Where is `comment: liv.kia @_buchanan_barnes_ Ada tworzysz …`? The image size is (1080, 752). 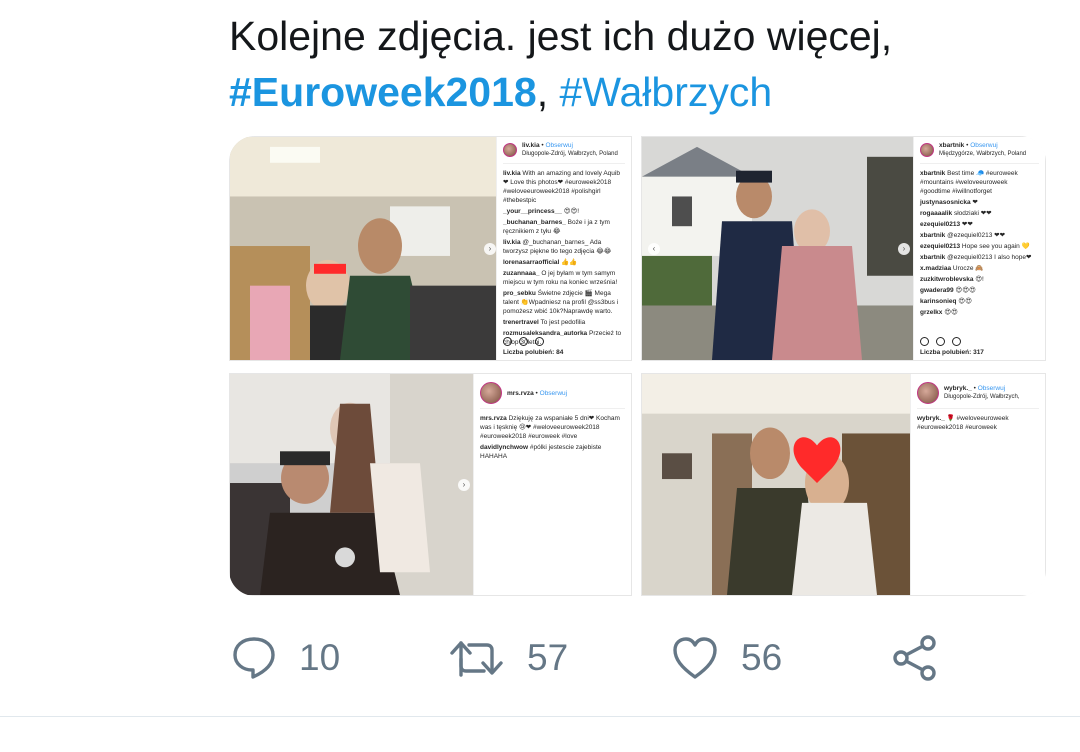 comment: liv.kia @_buchanan_barnes_ Ada tworzysz … is located at coordinates (557, 247).